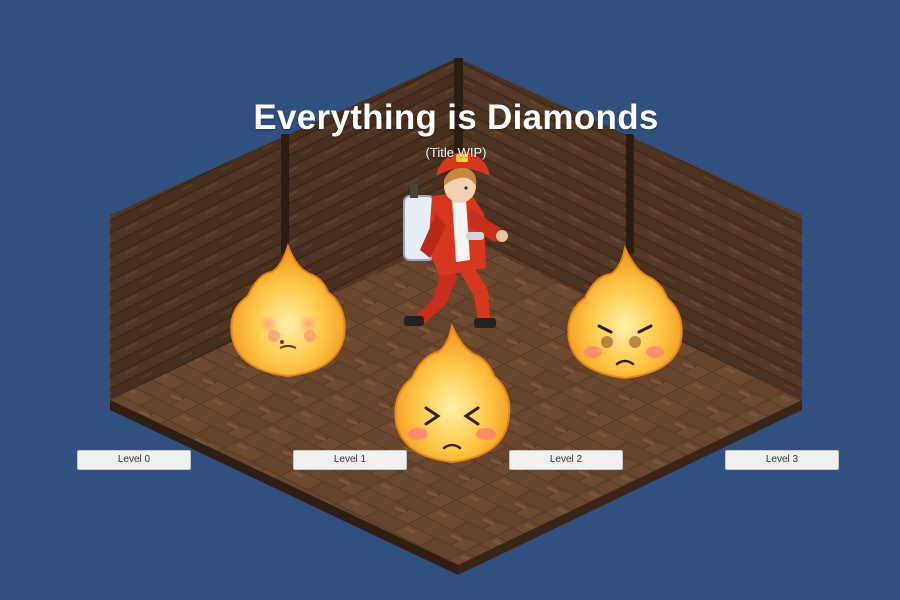 The image size is (900, 600). Describe the element at coordinates (782, 460) in the screenshot. I see `level-3-button: Level 3` at that location.